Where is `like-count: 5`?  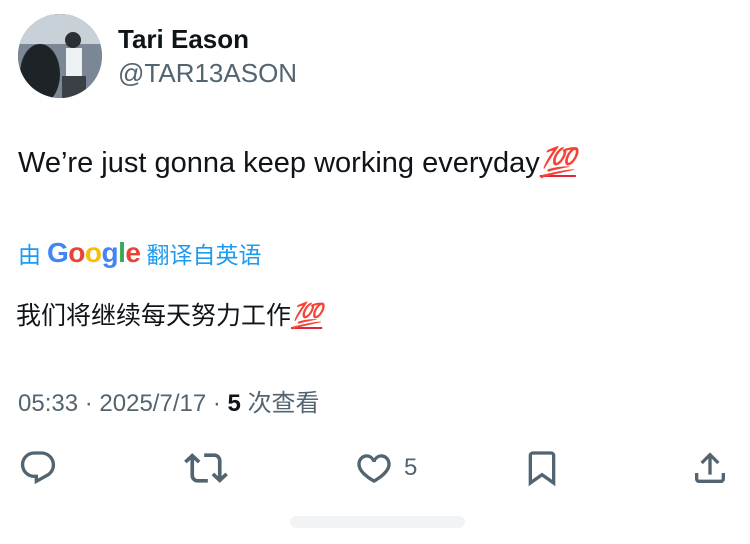 like-count: 5 is located at coordinates (411, 467).